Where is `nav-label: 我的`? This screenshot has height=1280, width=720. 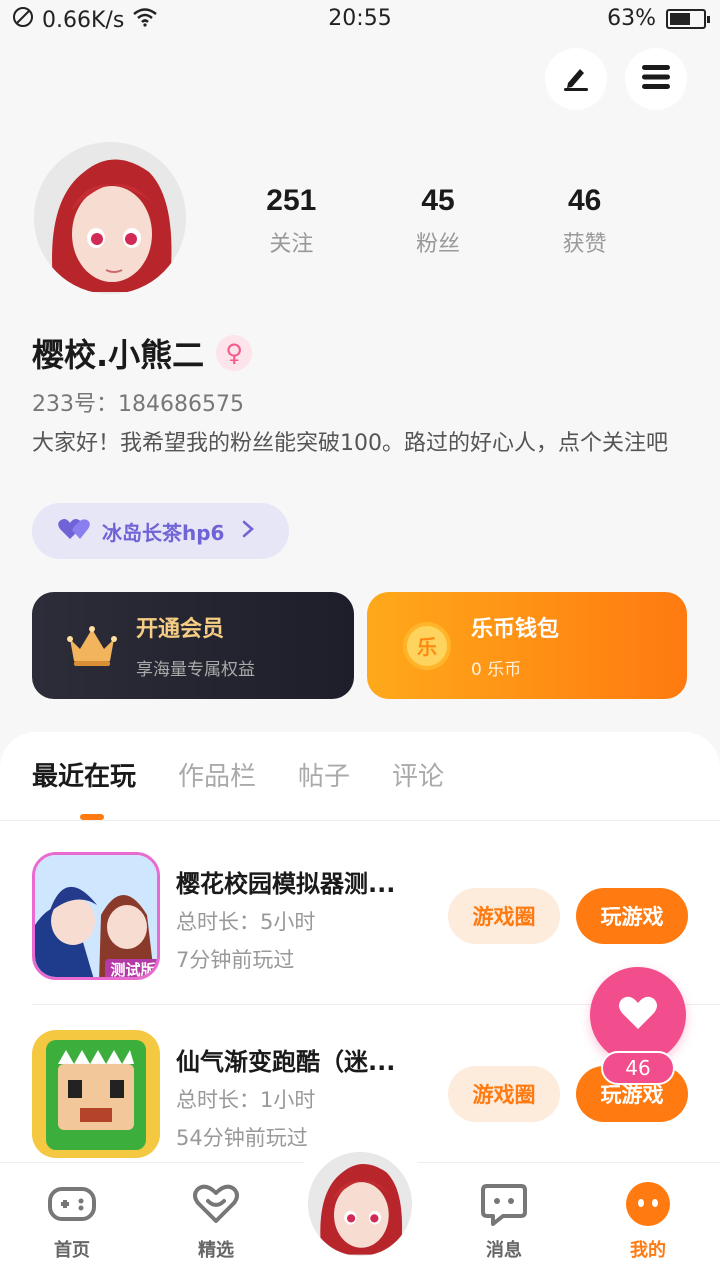 nav-label: 我的 is located at coordinates (648, 1250).